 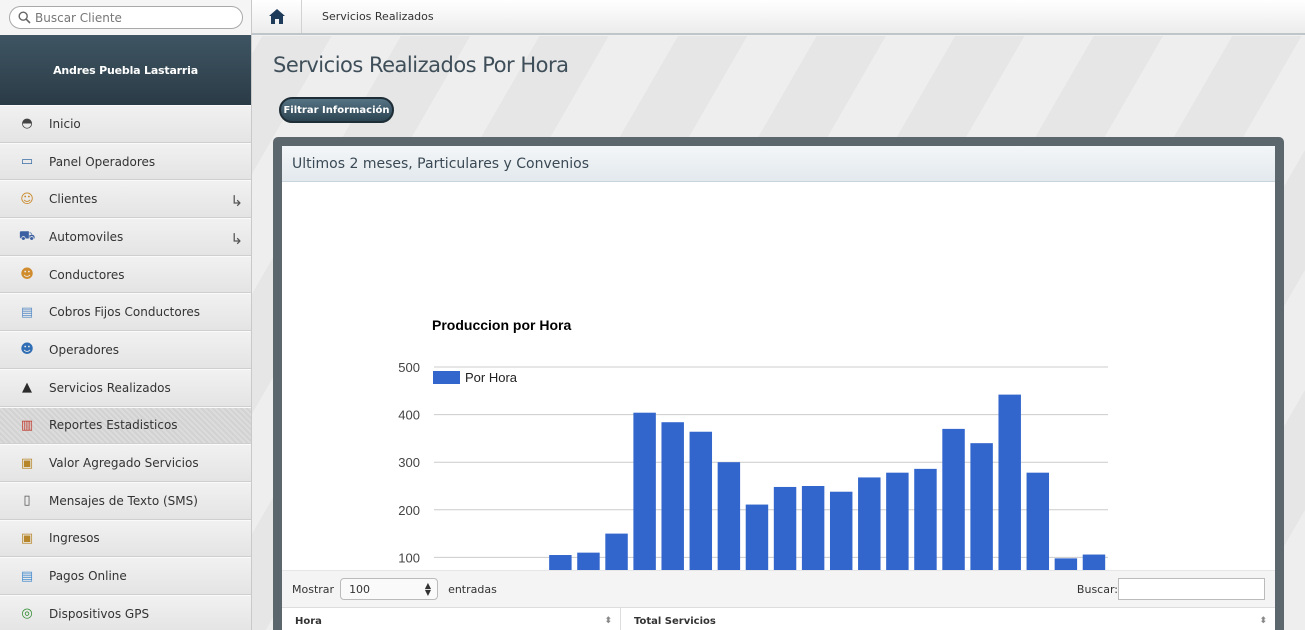 What do you see at coordinates (113, 425) in the screenshot?
I see `sidebar-item-label: Reportes Estadisticos` at bounding box center [113, 425].